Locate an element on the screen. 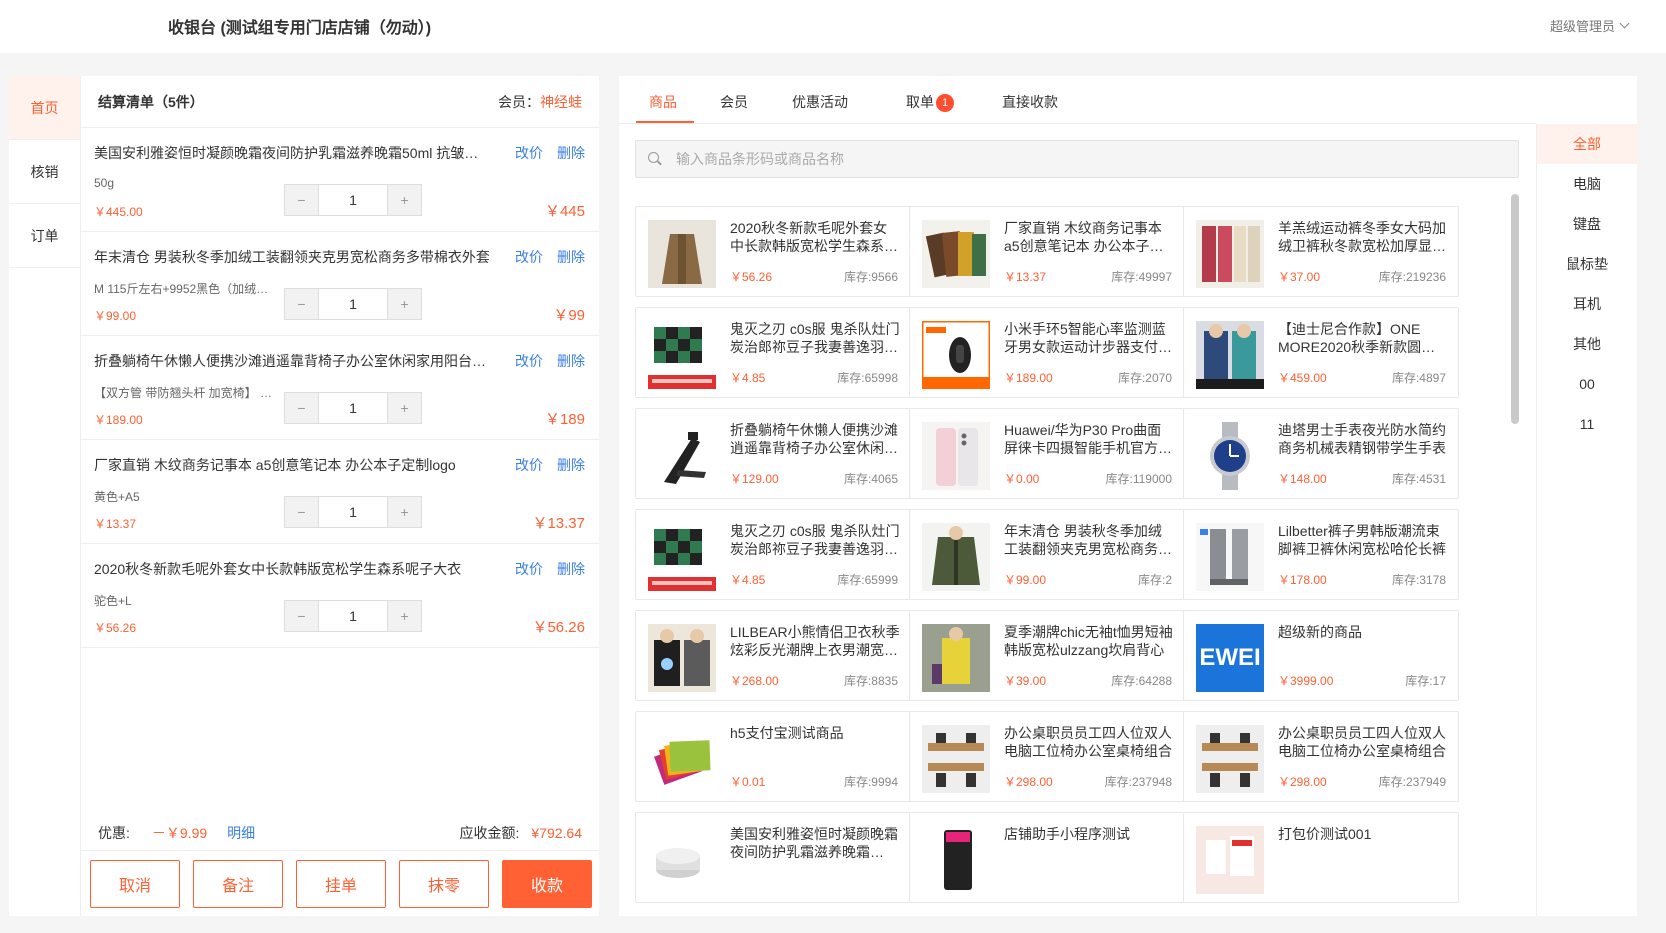 This screenshot has height=933, width=1666. tab-retrieve-order: 取单 1 is located at coordinates (930, 102).